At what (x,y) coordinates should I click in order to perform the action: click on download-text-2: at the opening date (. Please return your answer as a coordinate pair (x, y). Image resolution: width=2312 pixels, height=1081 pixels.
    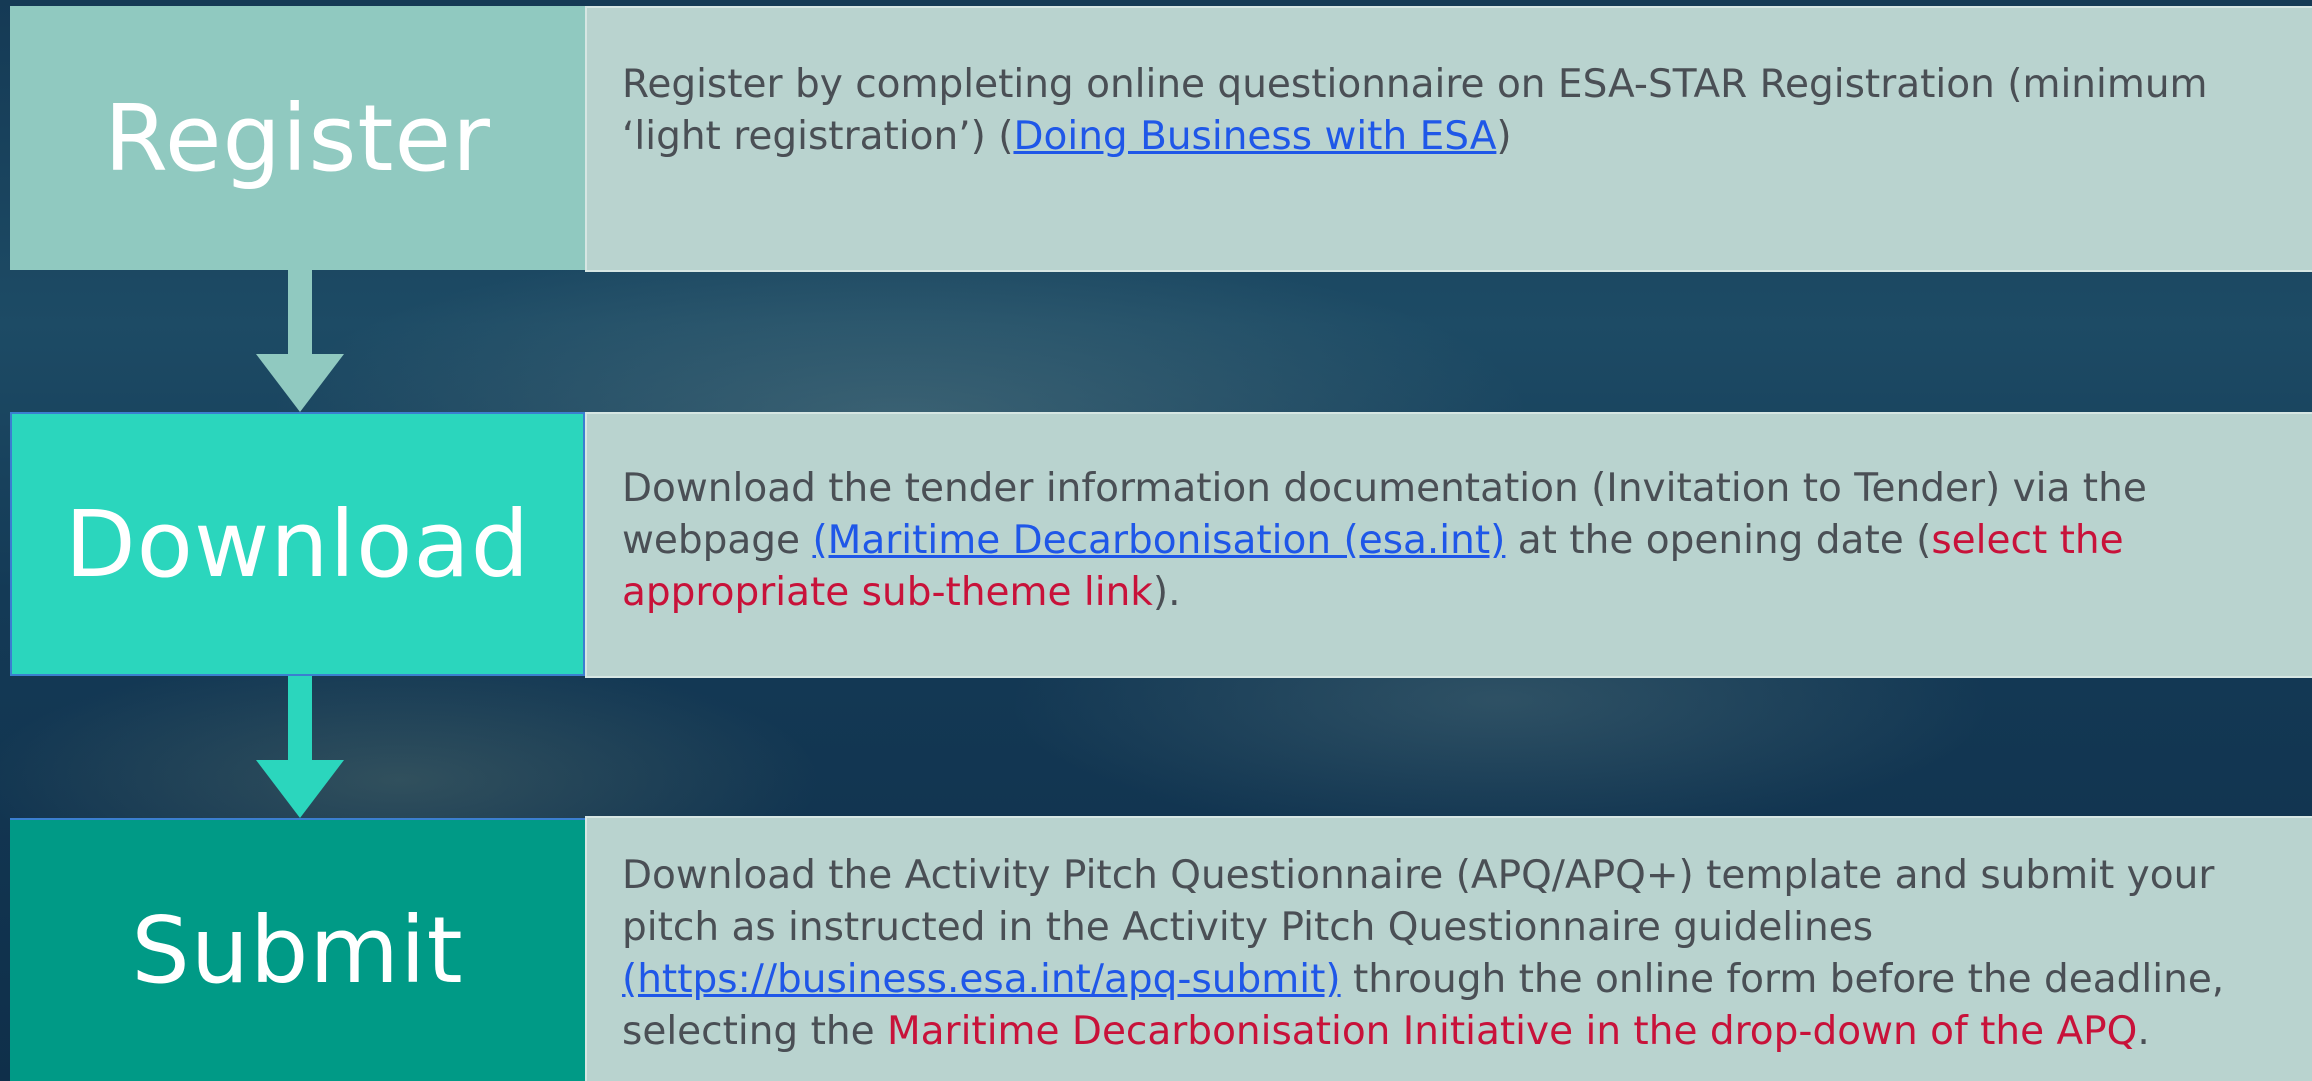
    Looking at the image, I should click on (1718, 540).